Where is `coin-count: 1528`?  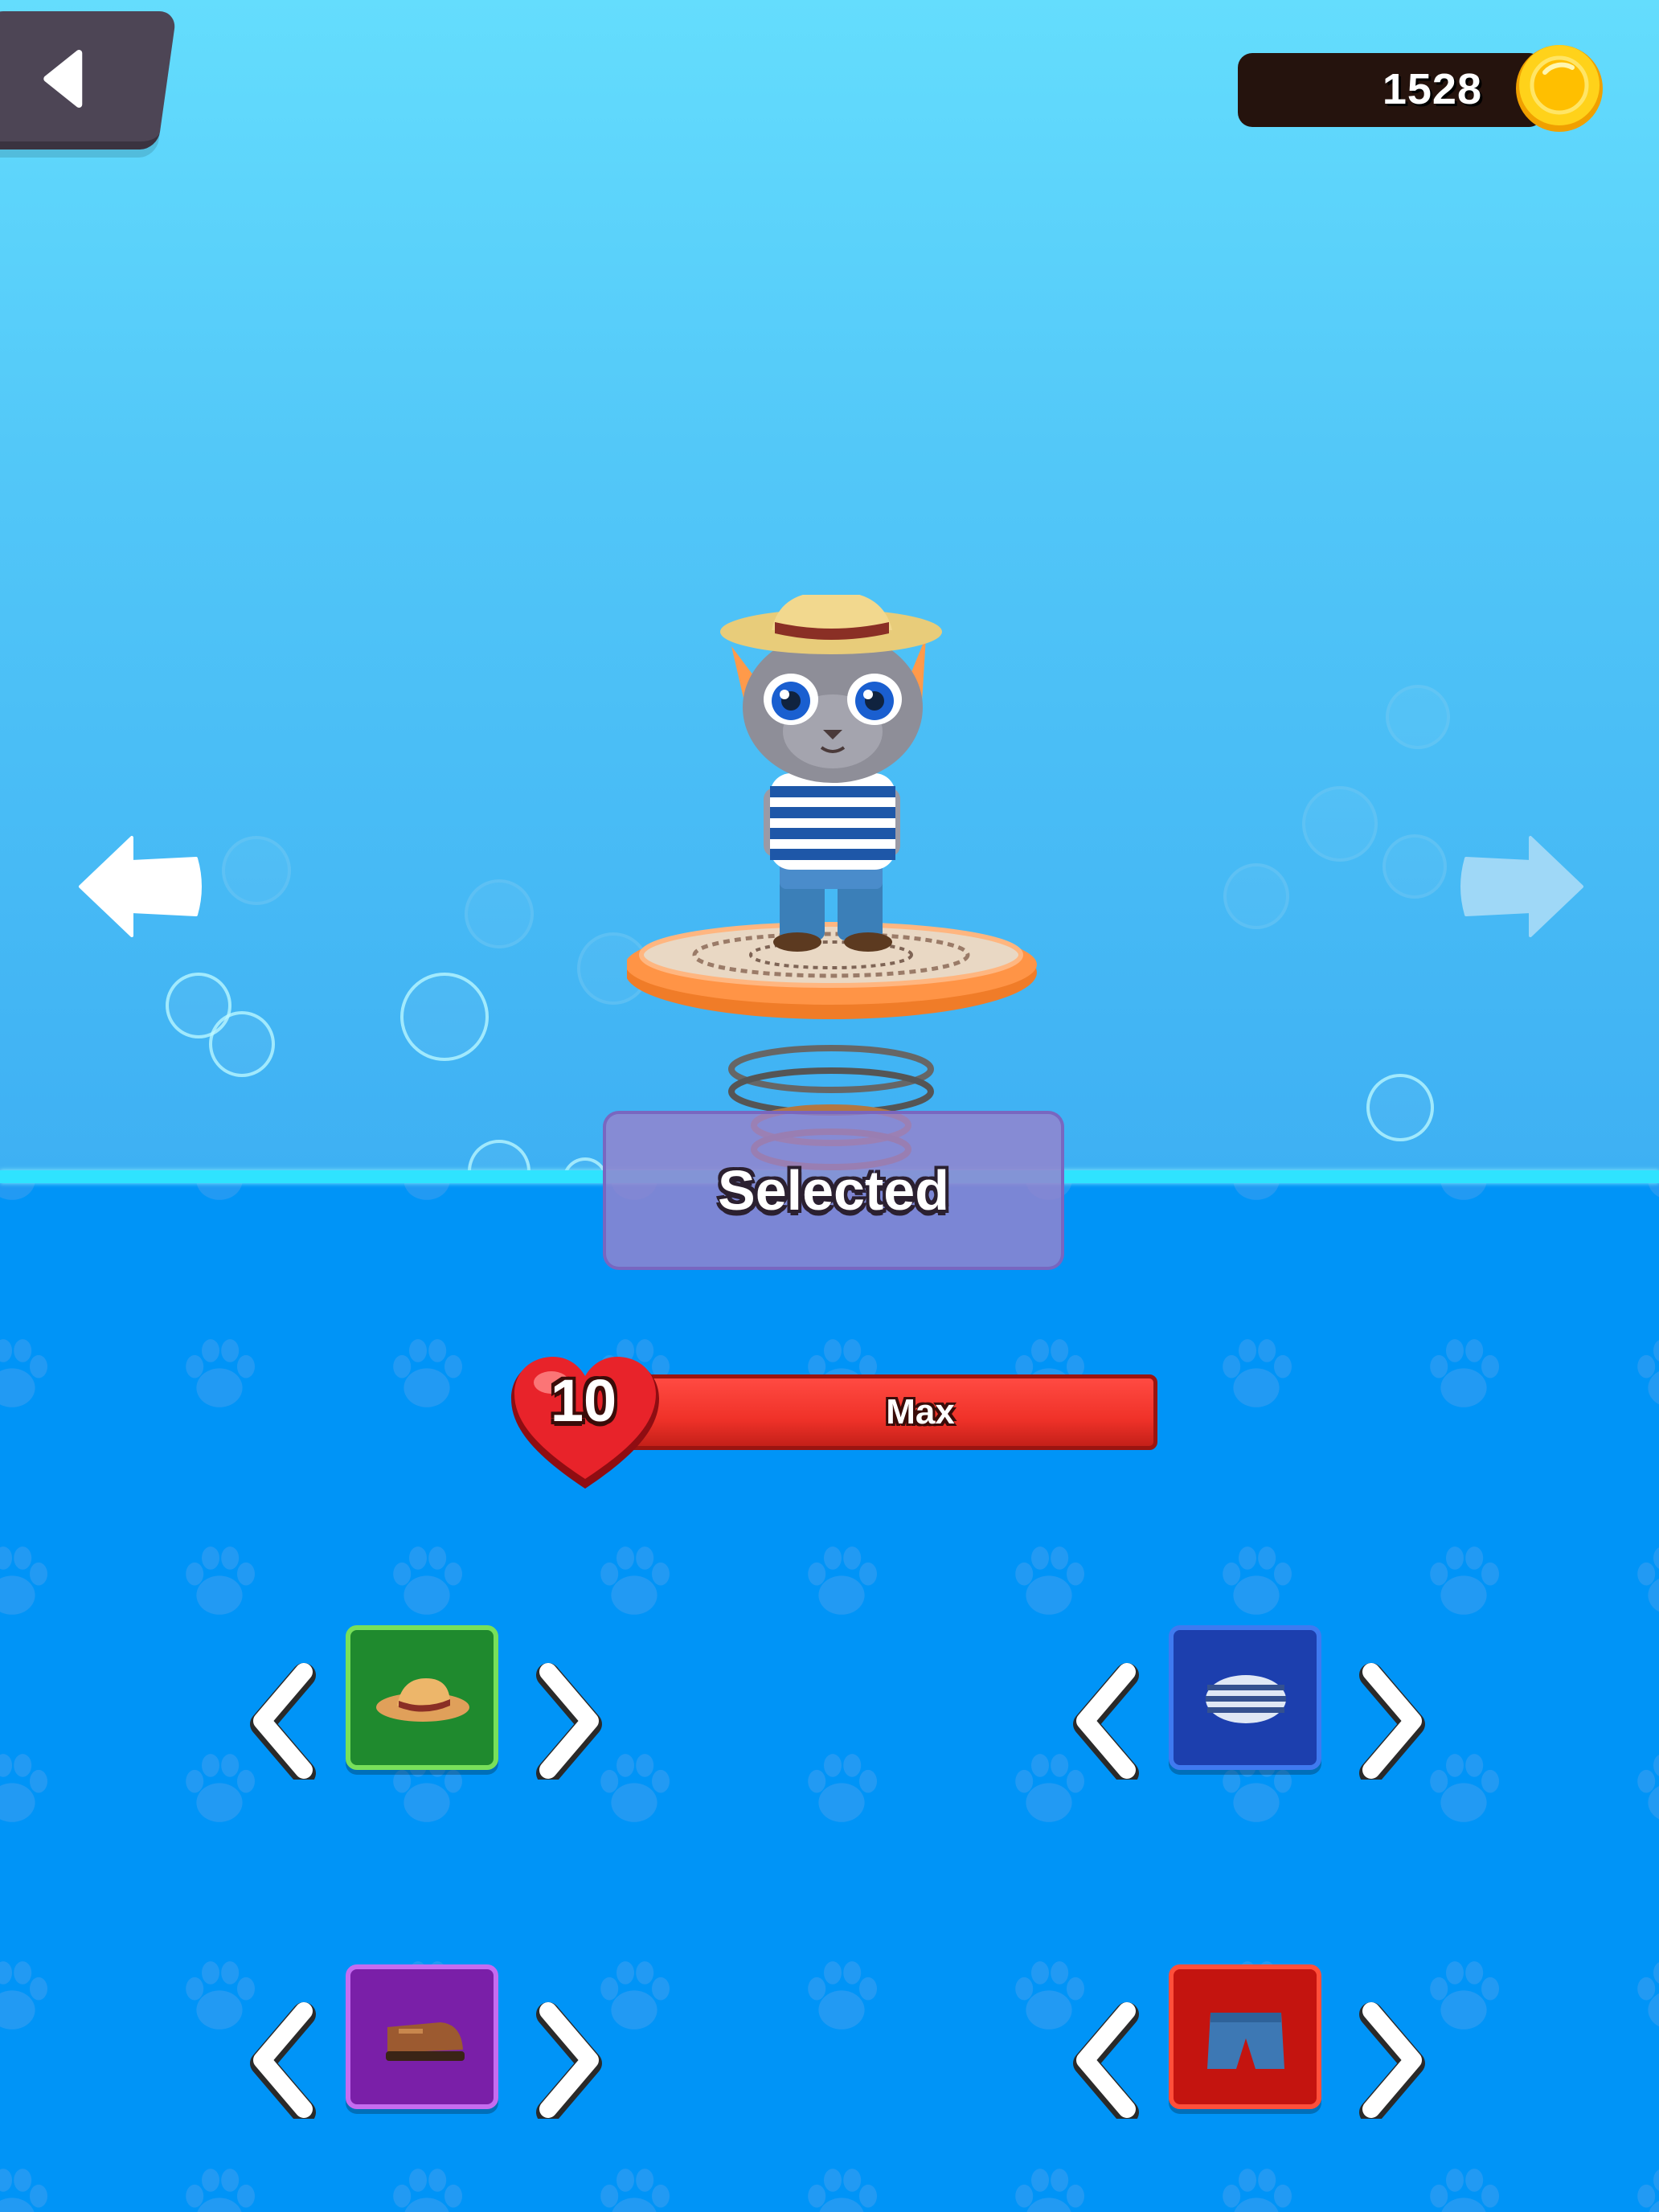
coin-count: 1528 is located at coordinates (1432, 89).